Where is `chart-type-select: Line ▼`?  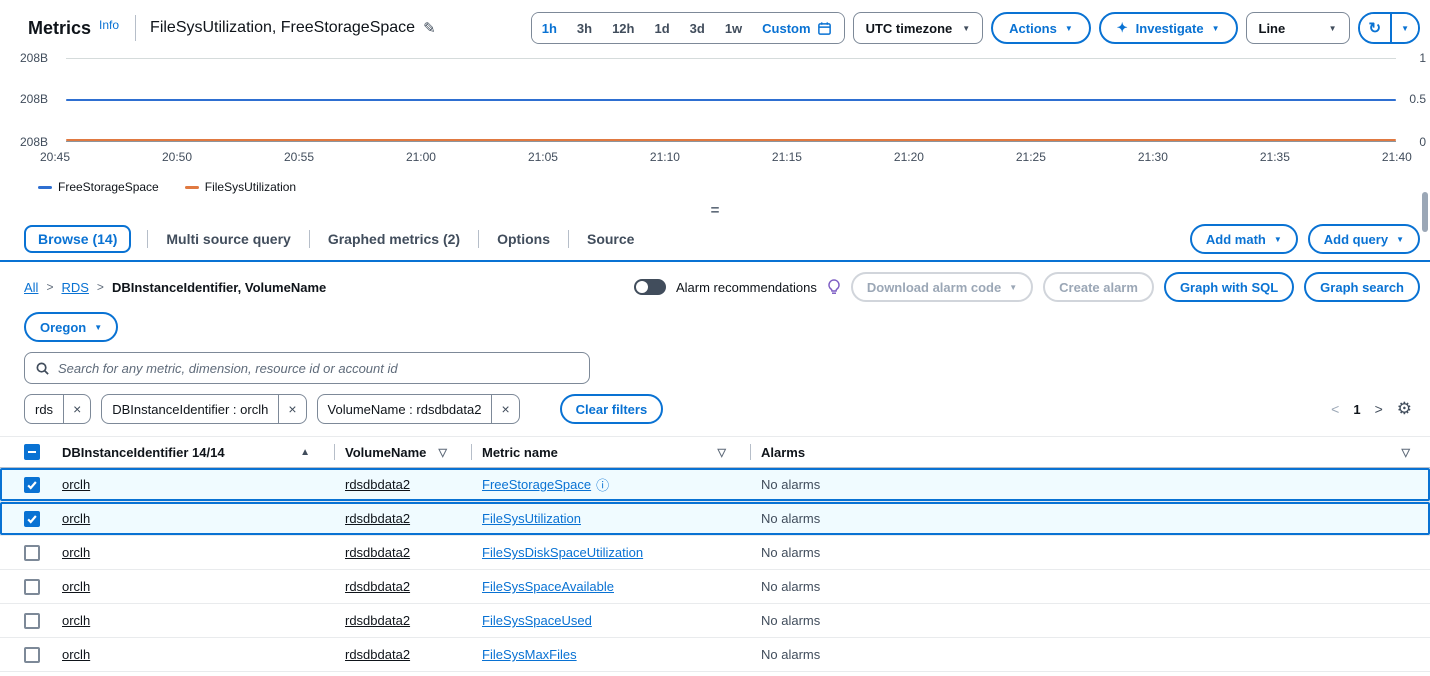
chart-type-select: Line ▼ is located at coordinates (1297, 28).